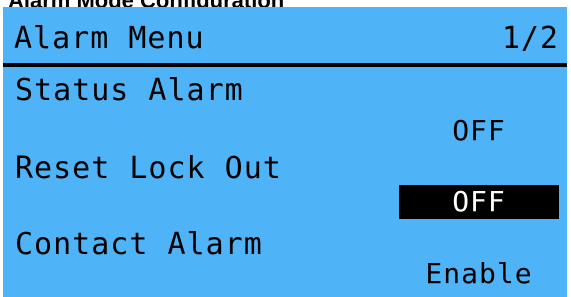  Describe the element at coordinates (139, 244) in the screenshot. I see `contact-alarm-label: Contact Alarm` at that location.